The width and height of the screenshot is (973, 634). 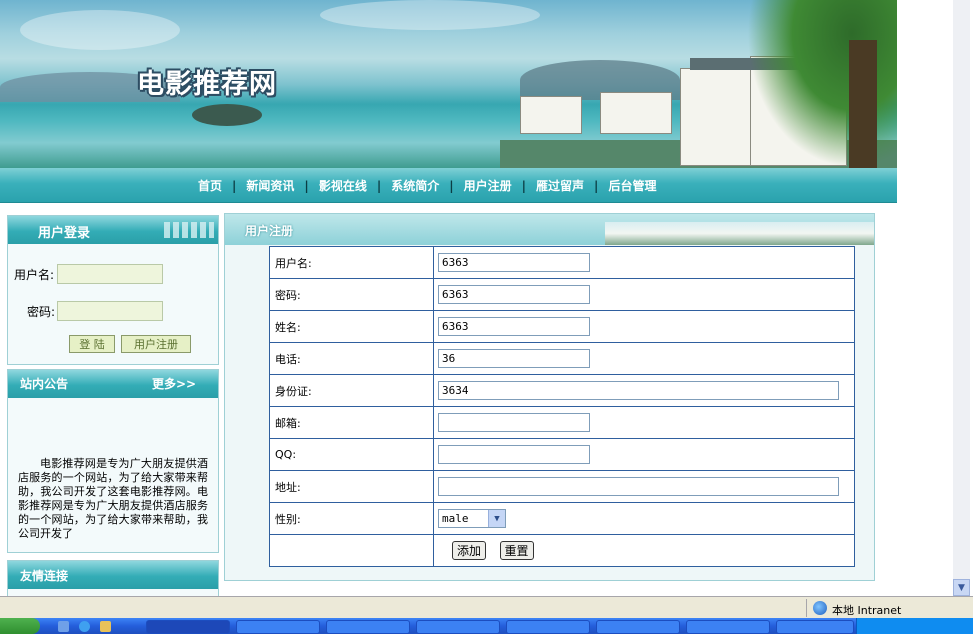 I want to click on login-register-button: 用户注册, so click(x=156, y=344).